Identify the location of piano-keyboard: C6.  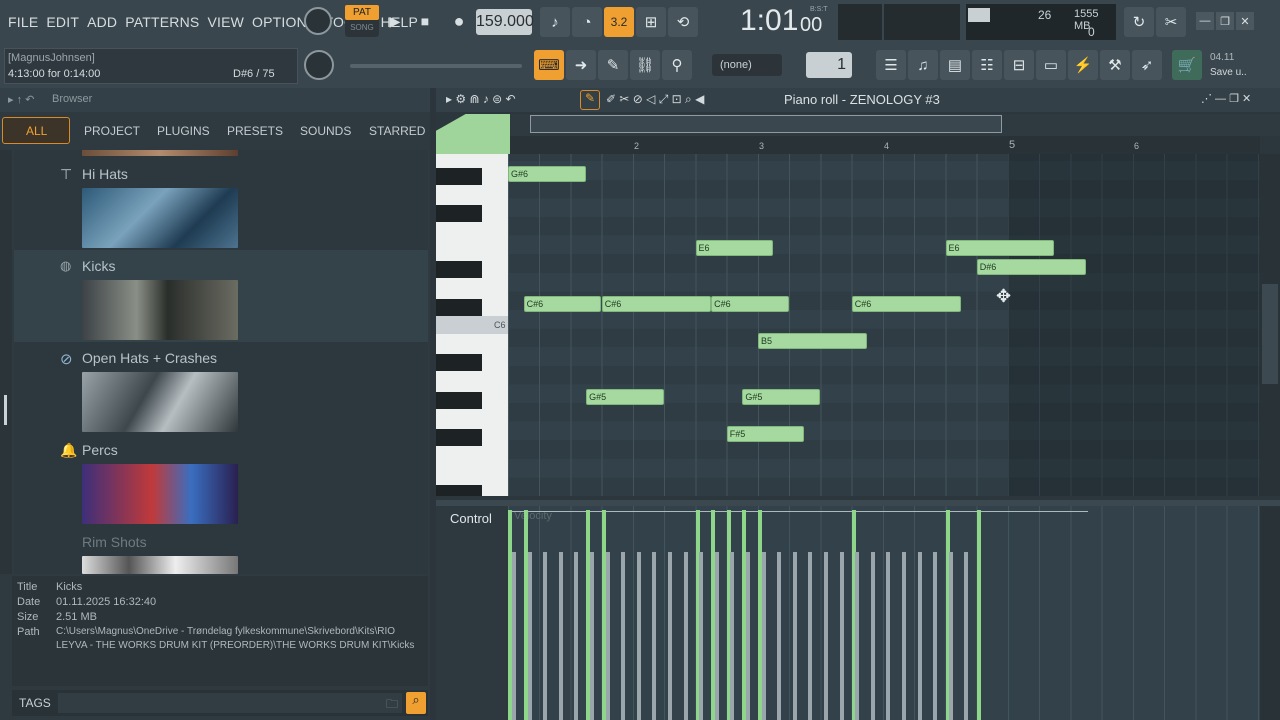
(472, 325).